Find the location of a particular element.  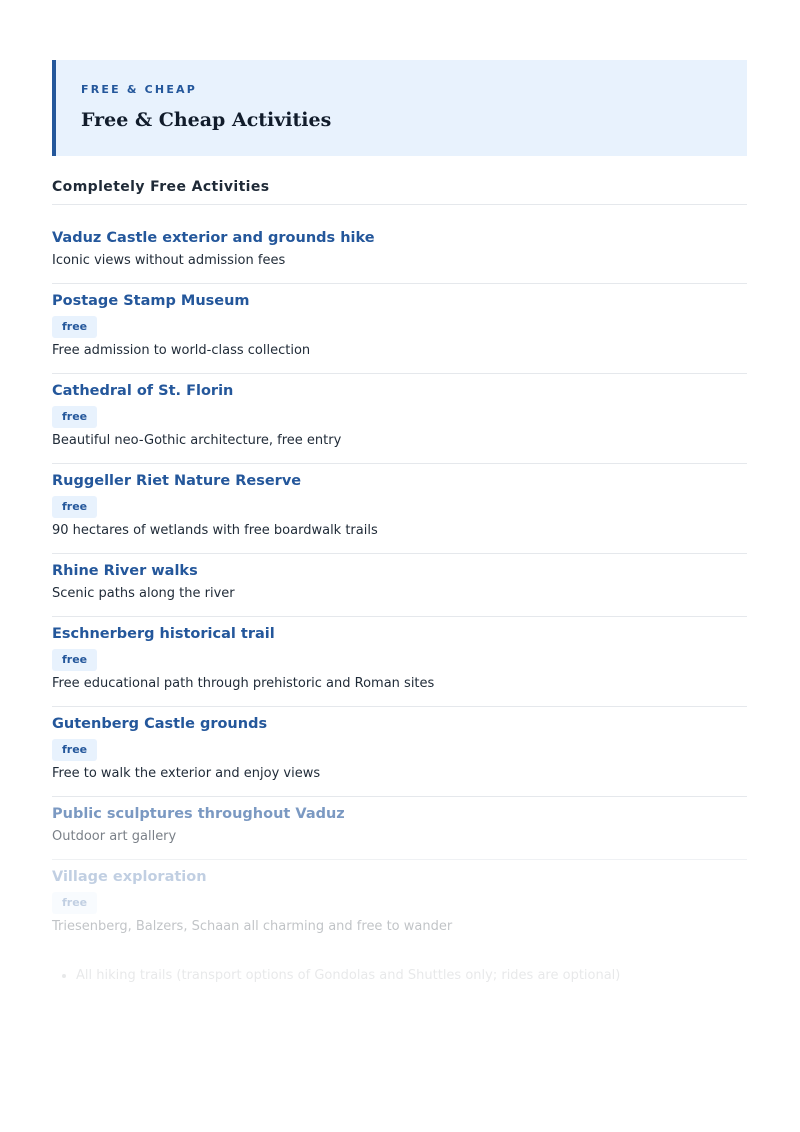

section-heading: Completely Free Activities is located at coordinates (399, 192).